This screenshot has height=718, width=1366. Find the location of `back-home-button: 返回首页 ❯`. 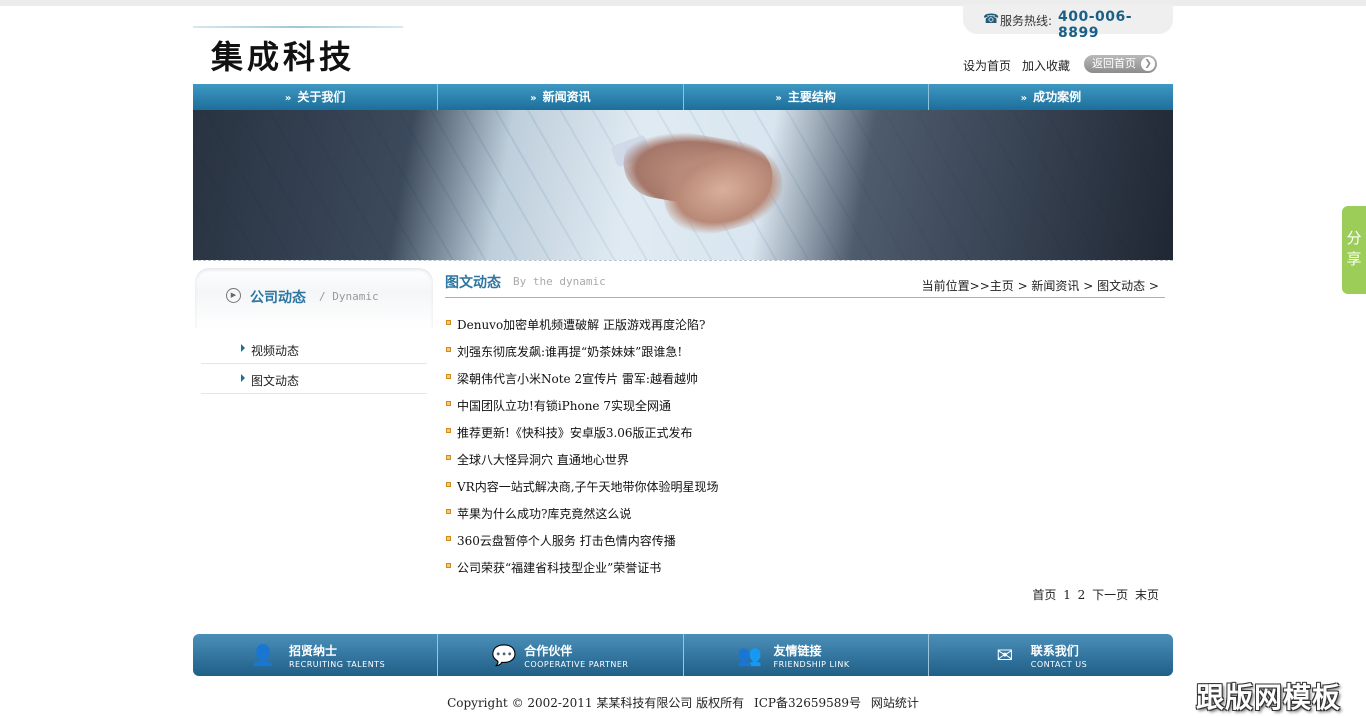

back-home-button: 返回首页 ❯ is located at coordinates (1120, 64).